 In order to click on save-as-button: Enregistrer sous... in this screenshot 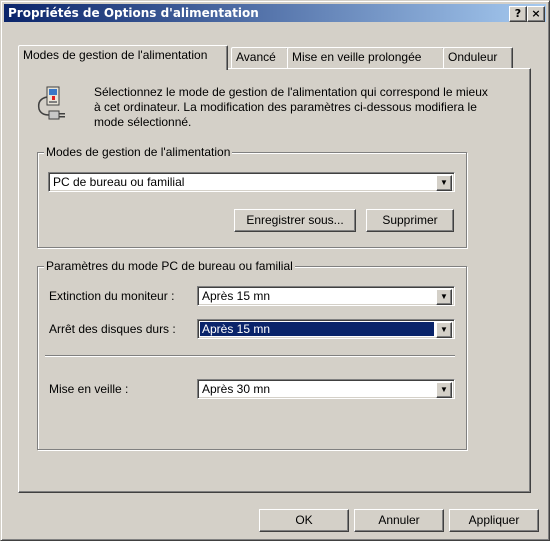, I will do `click(295, 220)`.